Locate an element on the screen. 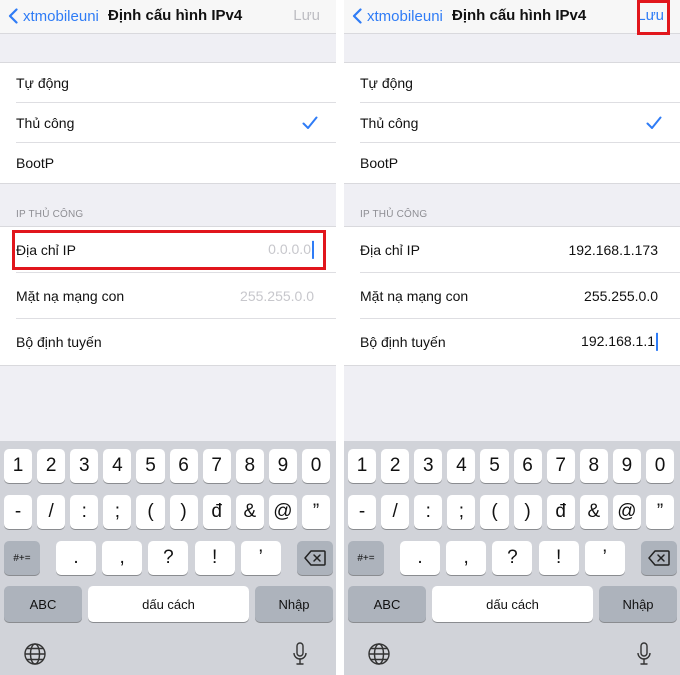 The width and height of the screenshot is (680, 675). save-button: Lưu is located at coordinates (306, 15).